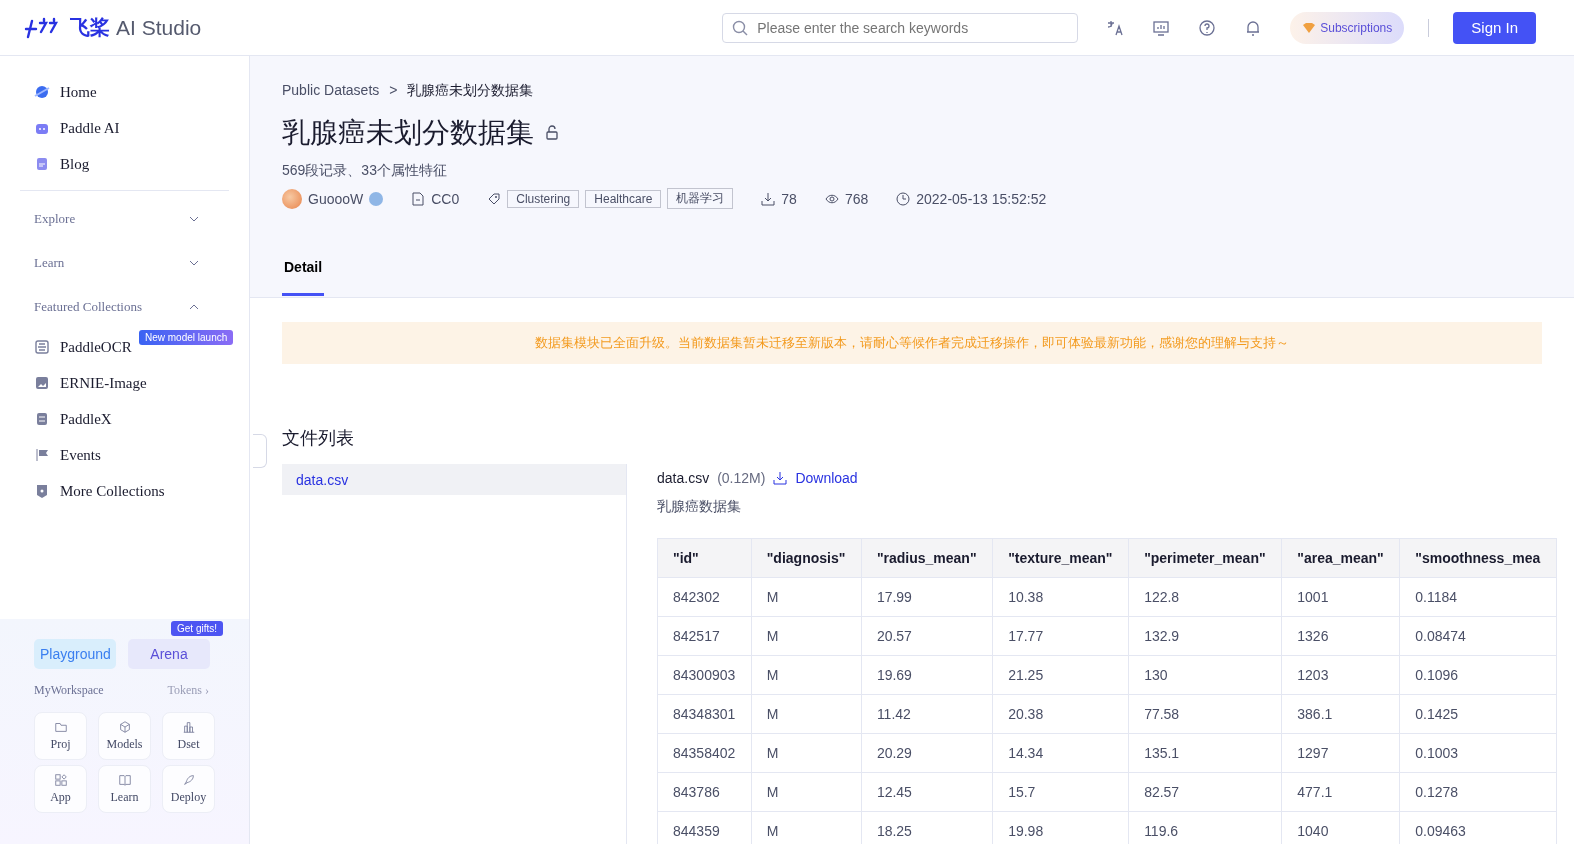 The width and height of the screenshot is (1574, 844). Describe the element at coordinates (376, 198) in the screenshot. I see `verified-icon` at that location.